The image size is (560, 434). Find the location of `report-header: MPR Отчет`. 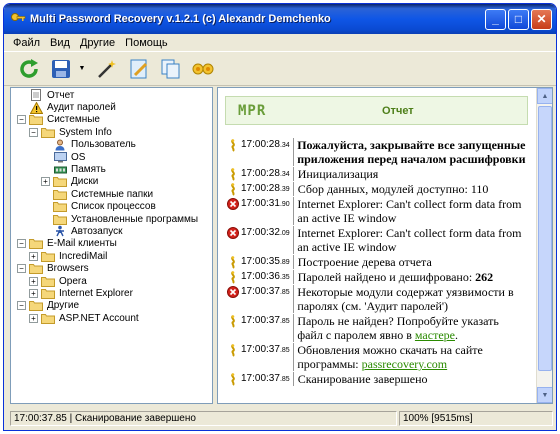

report-header: MPR Отчет is located at coordinates (376, 110).